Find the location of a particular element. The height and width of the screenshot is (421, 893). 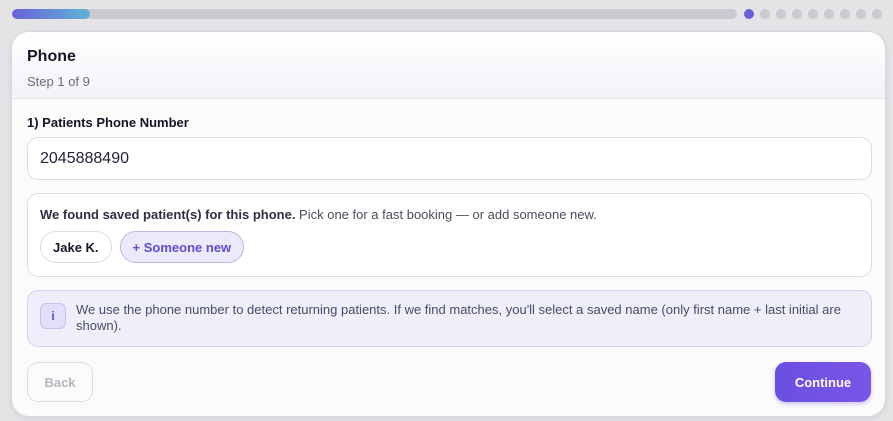

add-someone-new-button: + Someone new is located at coordinates (182, 247).